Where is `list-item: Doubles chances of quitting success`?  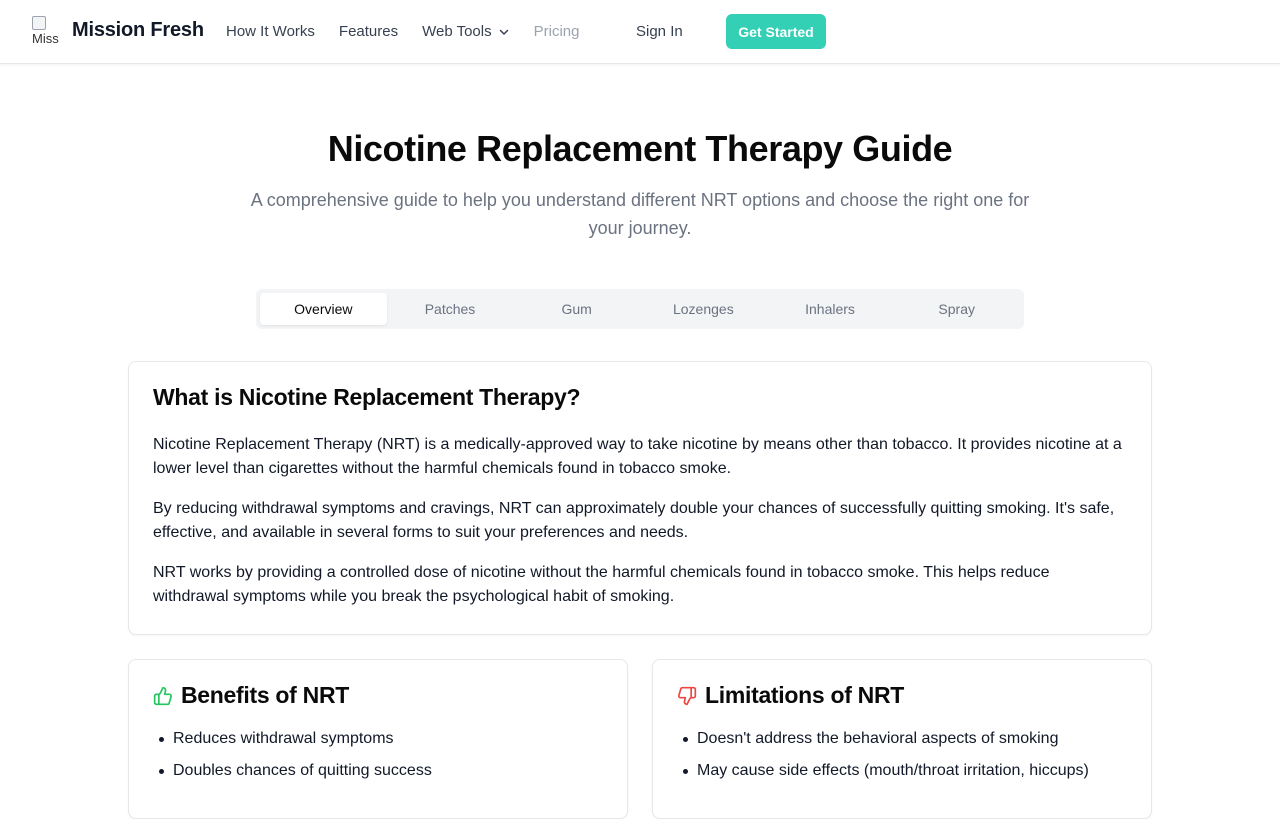 list-item: Doubles chances of quitting success is located at coordinates (378, 771).